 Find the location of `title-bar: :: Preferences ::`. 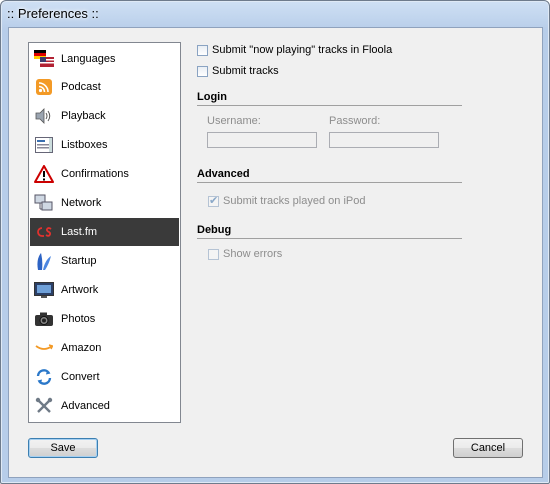

title-bar: :: Preferences :: is located at coordinates (275, 14).